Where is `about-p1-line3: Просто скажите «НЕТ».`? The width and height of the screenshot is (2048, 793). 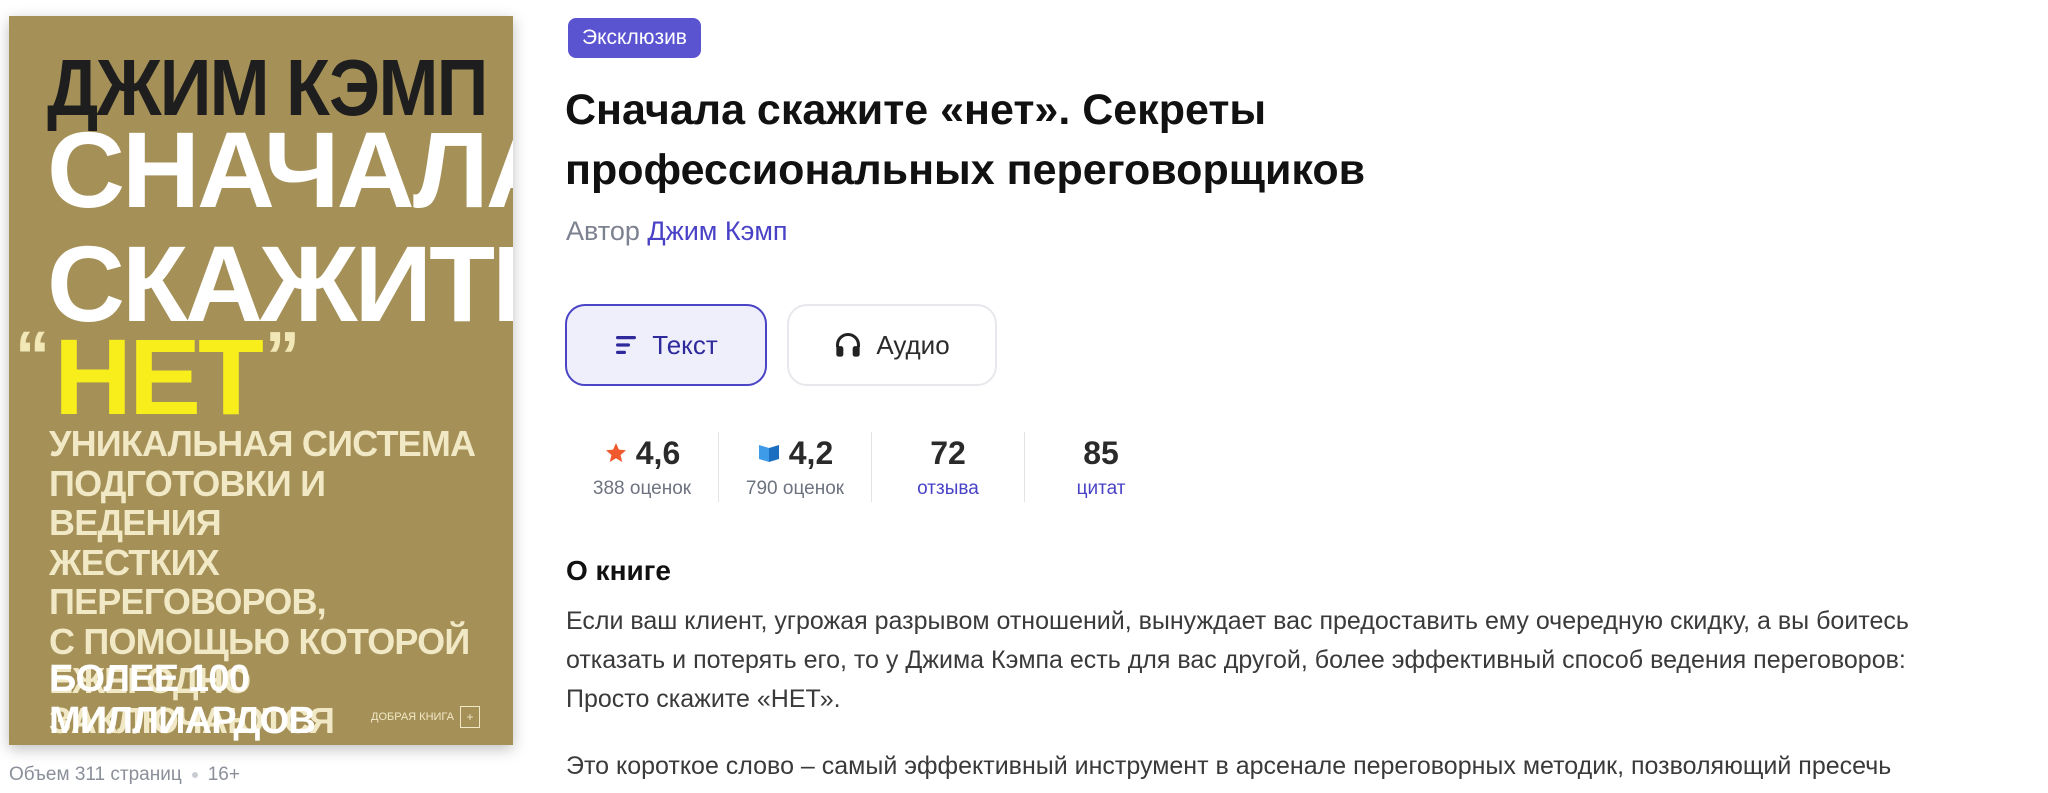 about-p1-line3: Просто скажите «НЕТ». is located at coordinates (703, 699).